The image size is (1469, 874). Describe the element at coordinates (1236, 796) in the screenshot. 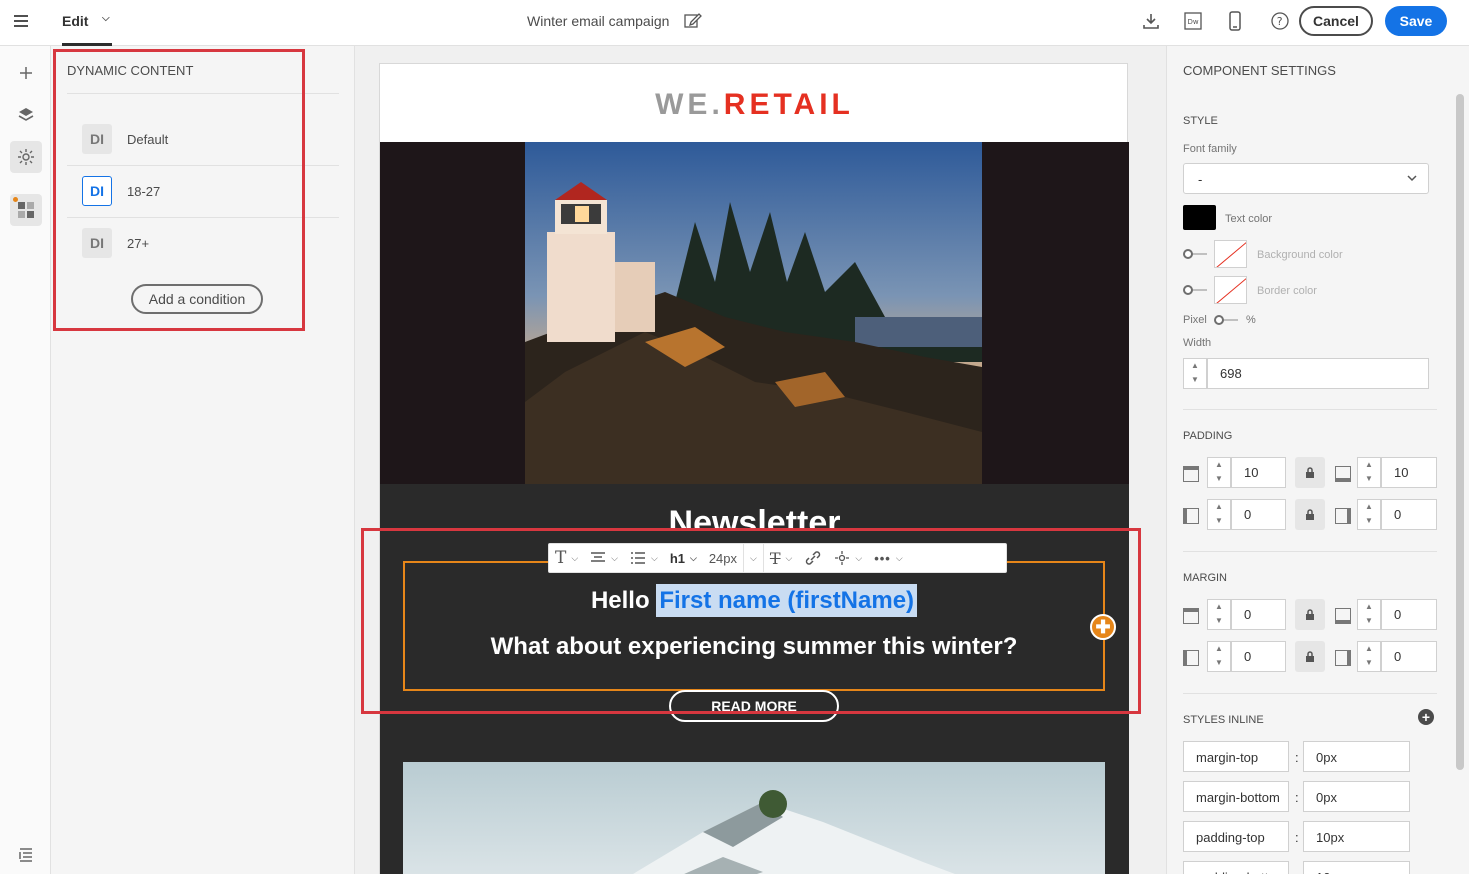

I see `inline-style-key: margin-bottom` at that location.